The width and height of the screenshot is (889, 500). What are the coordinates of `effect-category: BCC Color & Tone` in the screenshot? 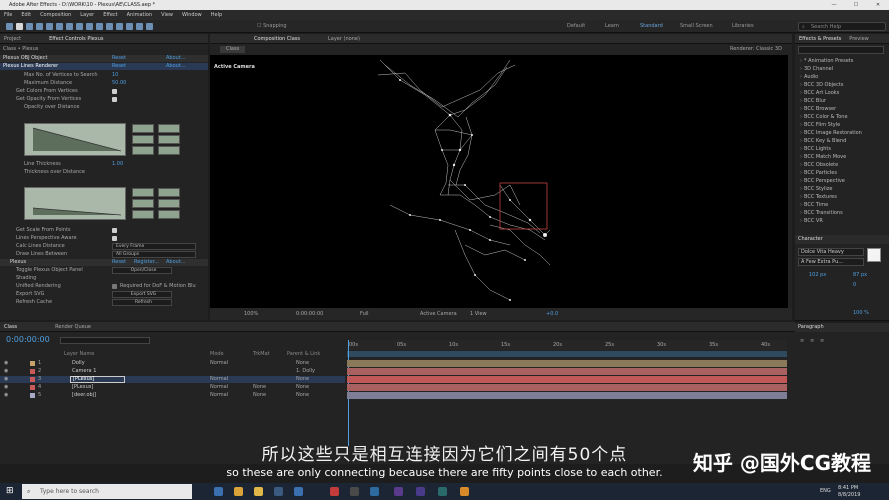 It's located at (824, 117).